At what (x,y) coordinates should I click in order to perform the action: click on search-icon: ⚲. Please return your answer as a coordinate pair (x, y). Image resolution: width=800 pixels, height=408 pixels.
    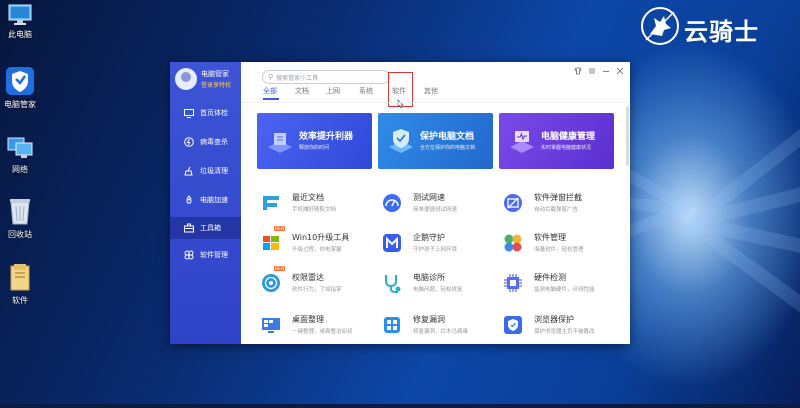
    Looking at the image, I should click on (271, 77).